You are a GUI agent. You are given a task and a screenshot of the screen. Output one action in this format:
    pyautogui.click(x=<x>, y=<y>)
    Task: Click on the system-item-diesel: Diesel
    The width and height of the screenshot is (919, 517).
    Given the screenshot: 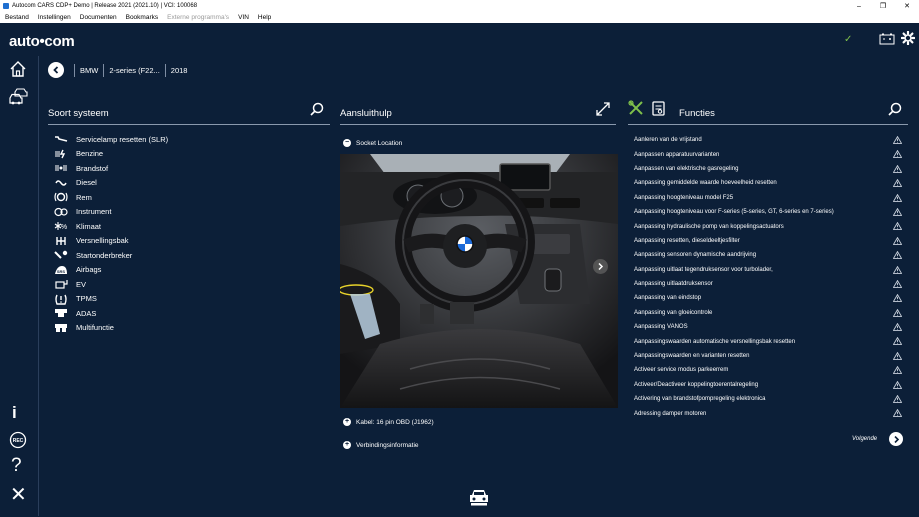 What is the action you would take?
    pyautogui.click(x=111, y=183)
    